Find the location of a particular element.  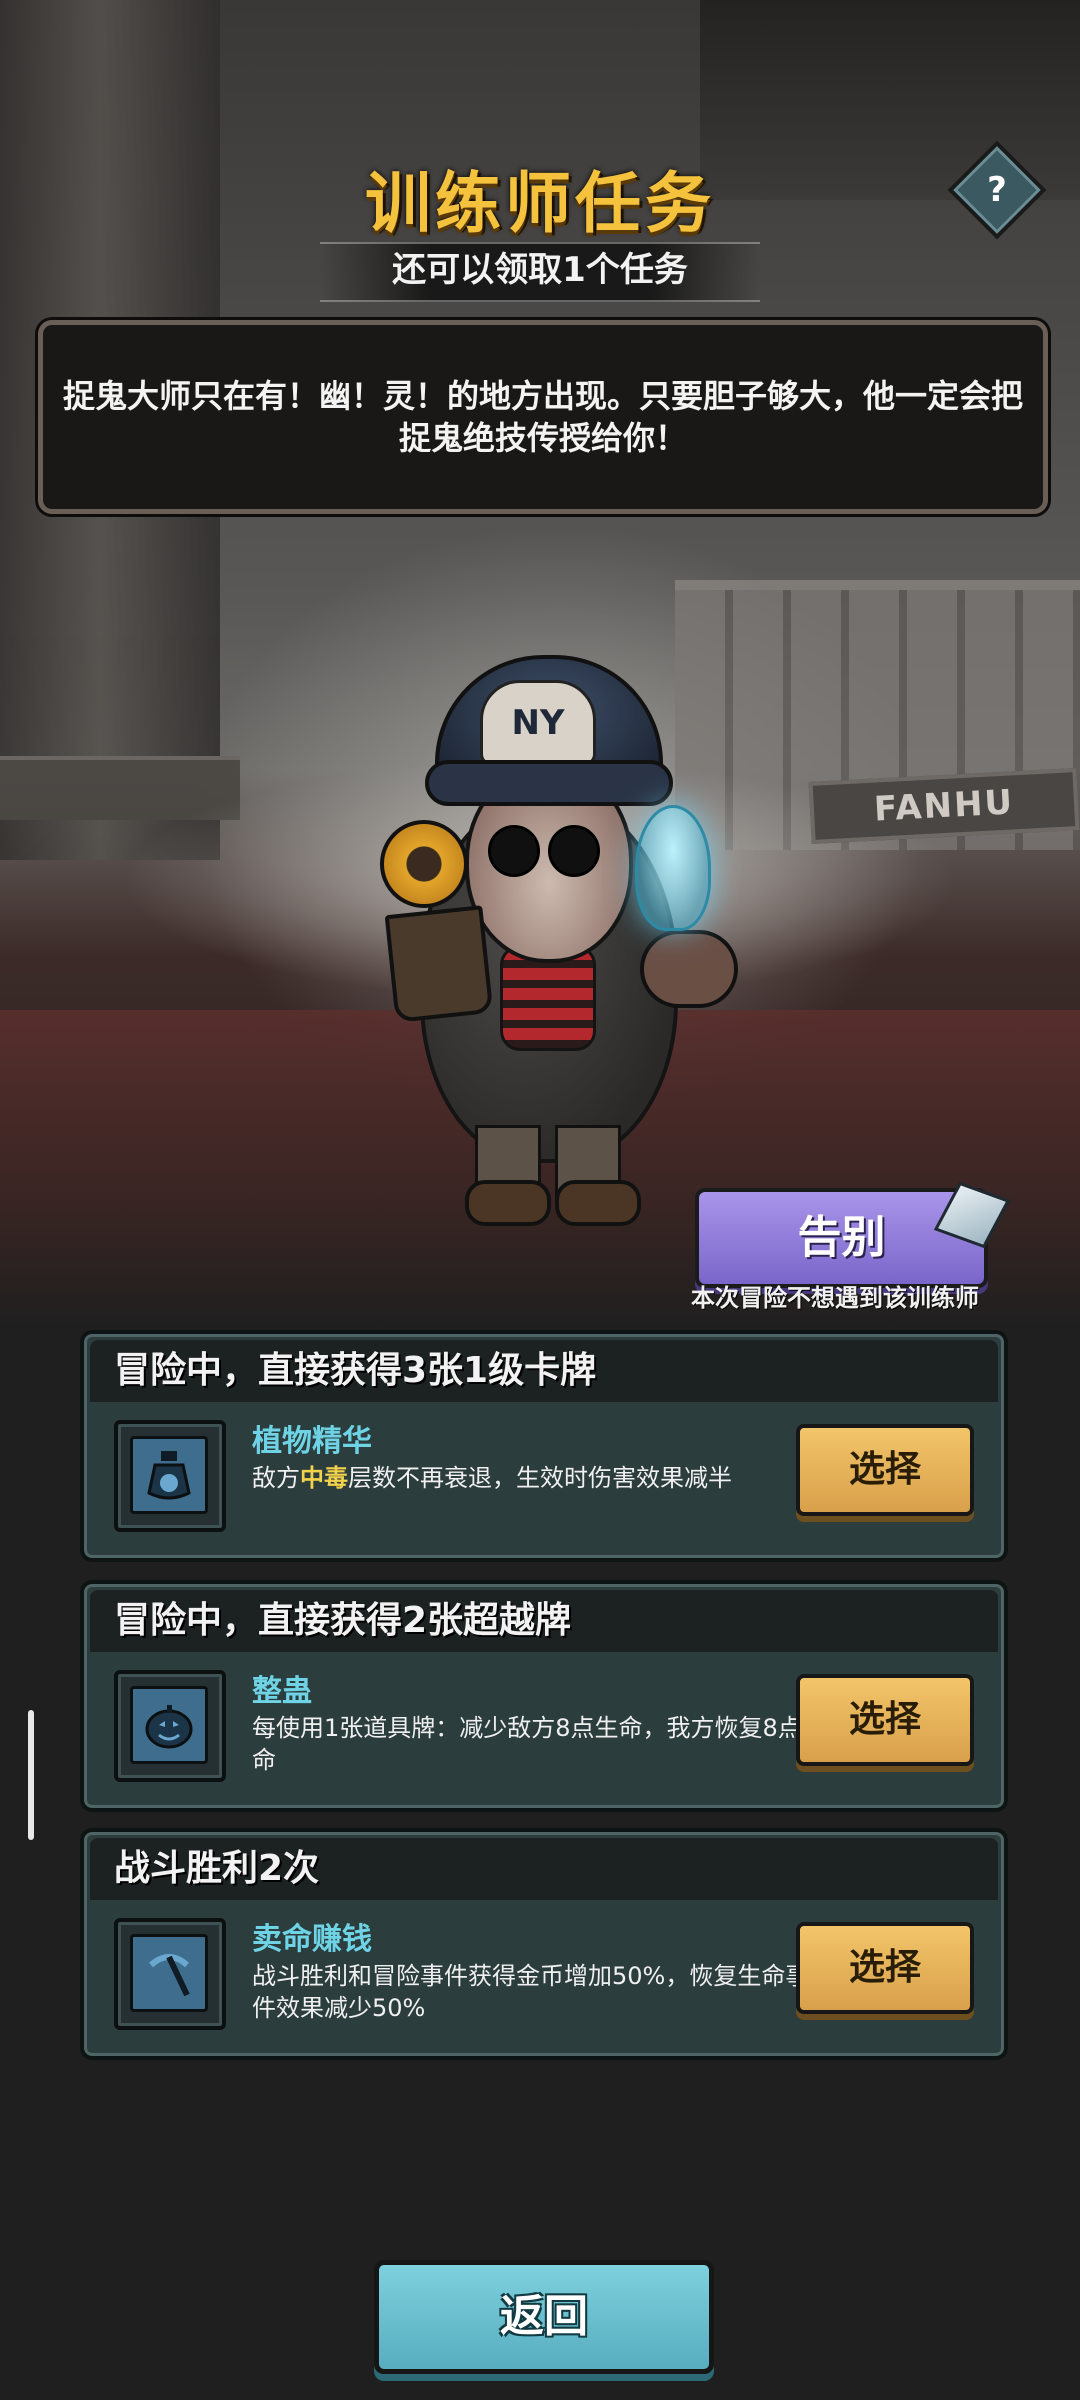

character-hand is located at coordinates (689, 969).